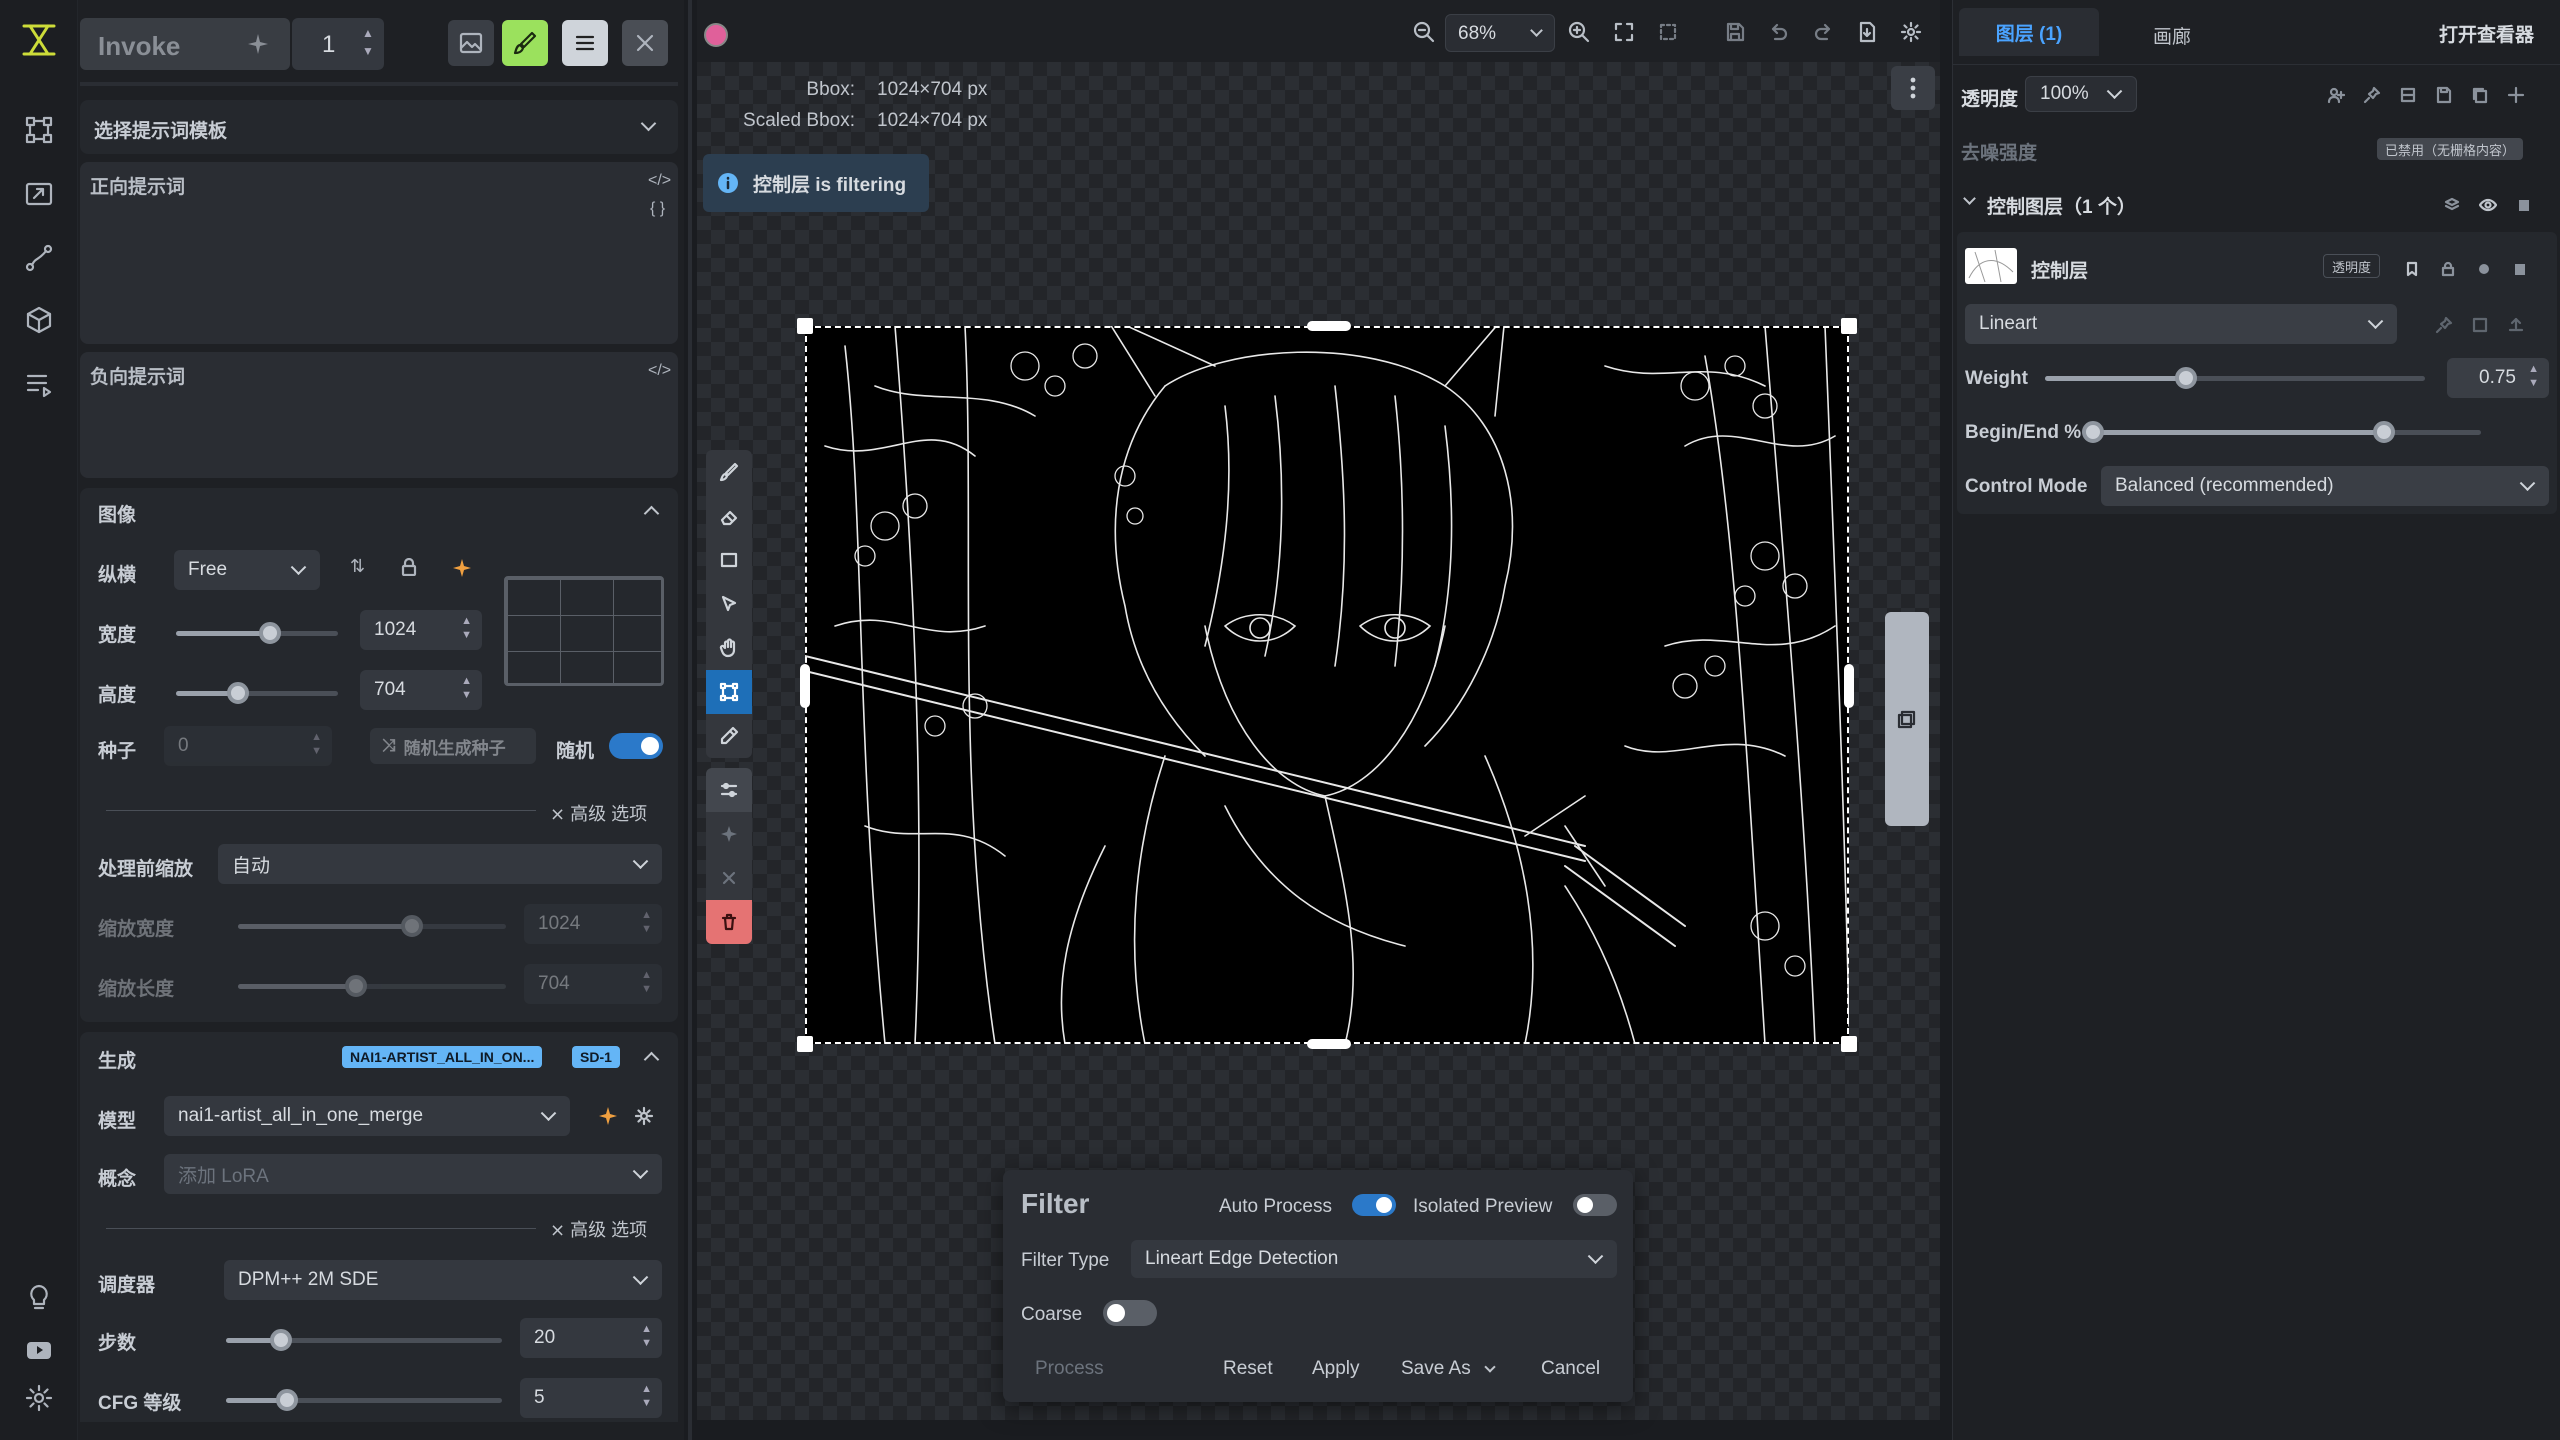  Describe the element at coordinates (729, 834) in the screenshot. I see `auto-mask-tool` at that location.